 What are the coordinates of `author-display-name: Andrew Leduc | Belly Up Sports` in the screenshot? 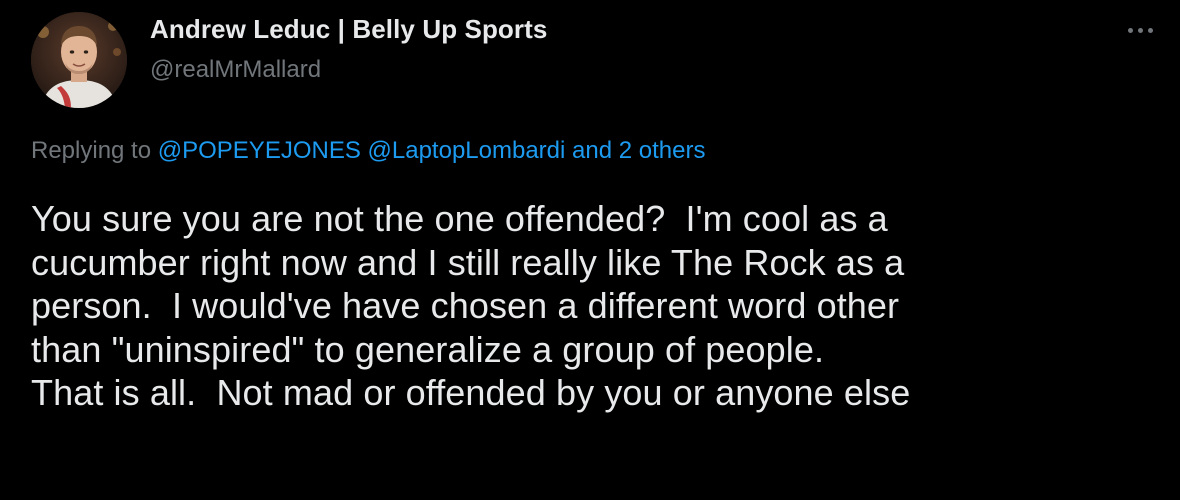 It's located at (348, 29).